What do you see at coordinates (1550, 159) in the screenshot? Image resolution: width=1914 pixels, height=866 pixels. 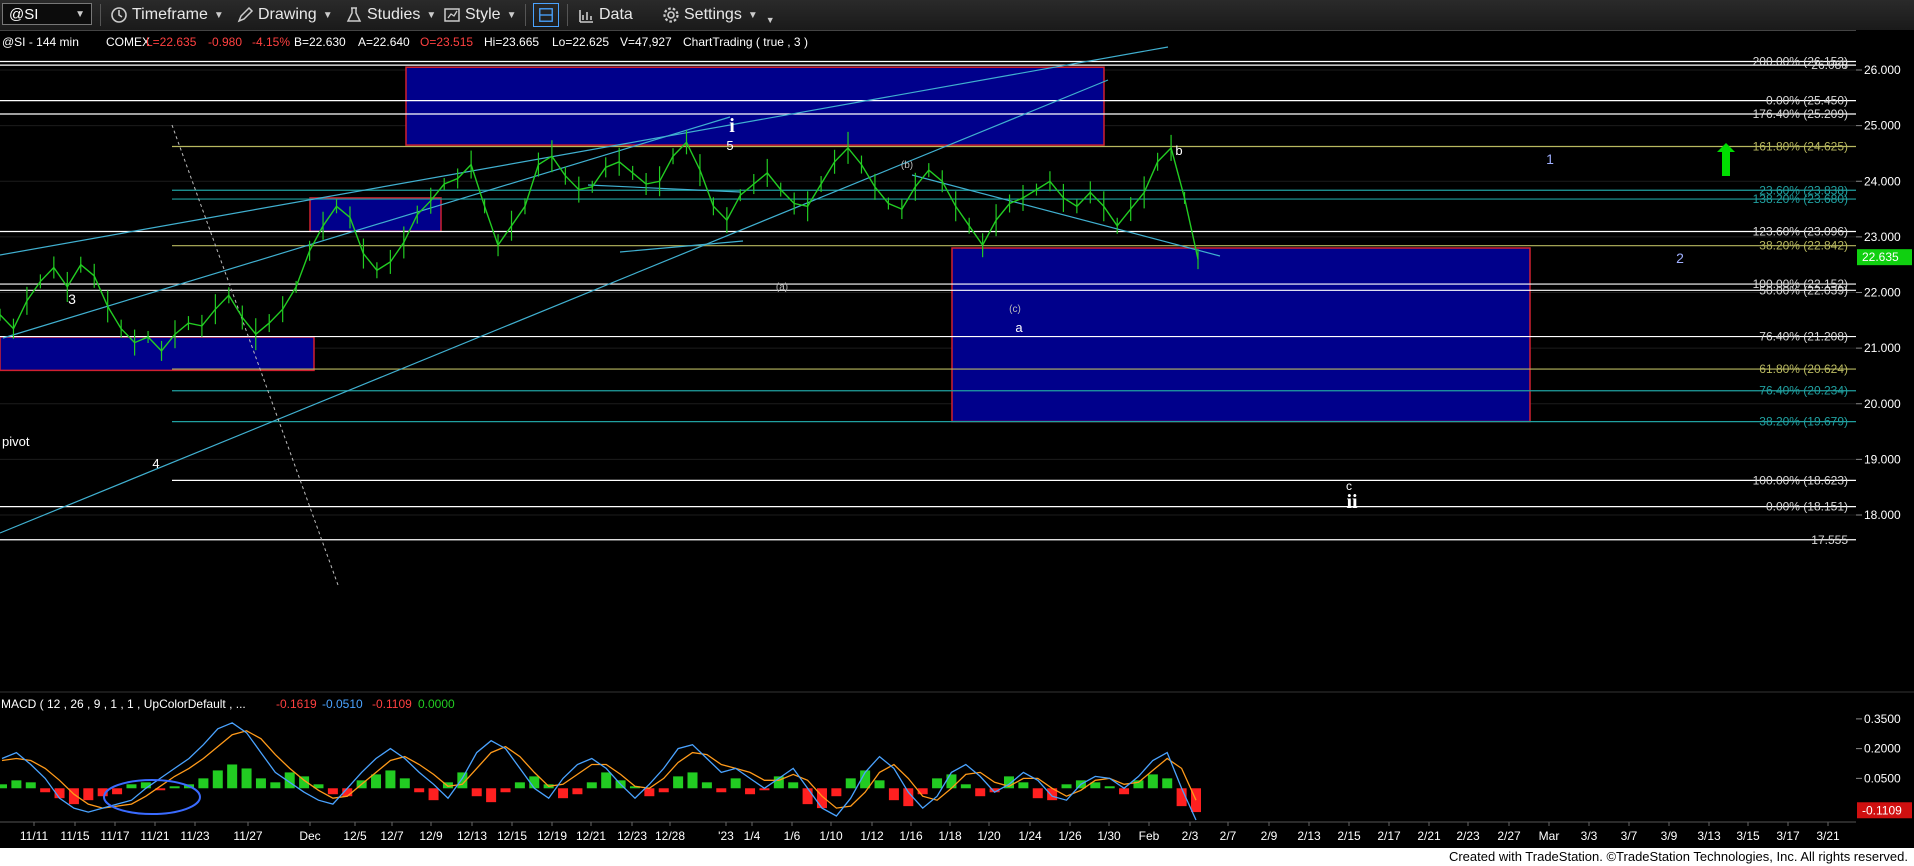 I see `wave-label: 1` at bounding box center [1550, 159].